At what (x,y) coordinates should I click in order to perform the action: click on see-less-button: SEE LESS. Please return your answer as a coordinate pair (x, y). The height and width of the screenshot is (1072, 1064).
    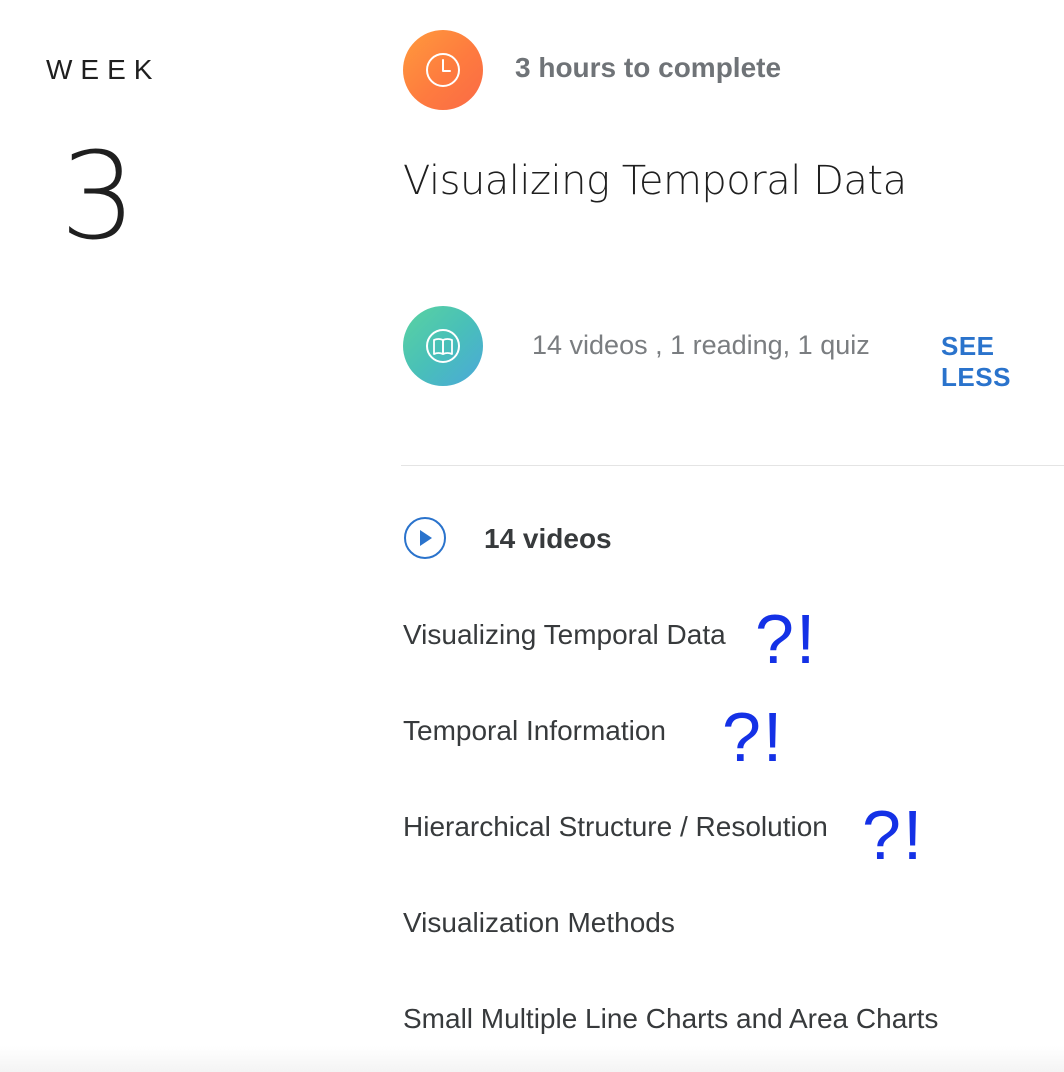
    Looking at the image, I should click on (1002, 362).